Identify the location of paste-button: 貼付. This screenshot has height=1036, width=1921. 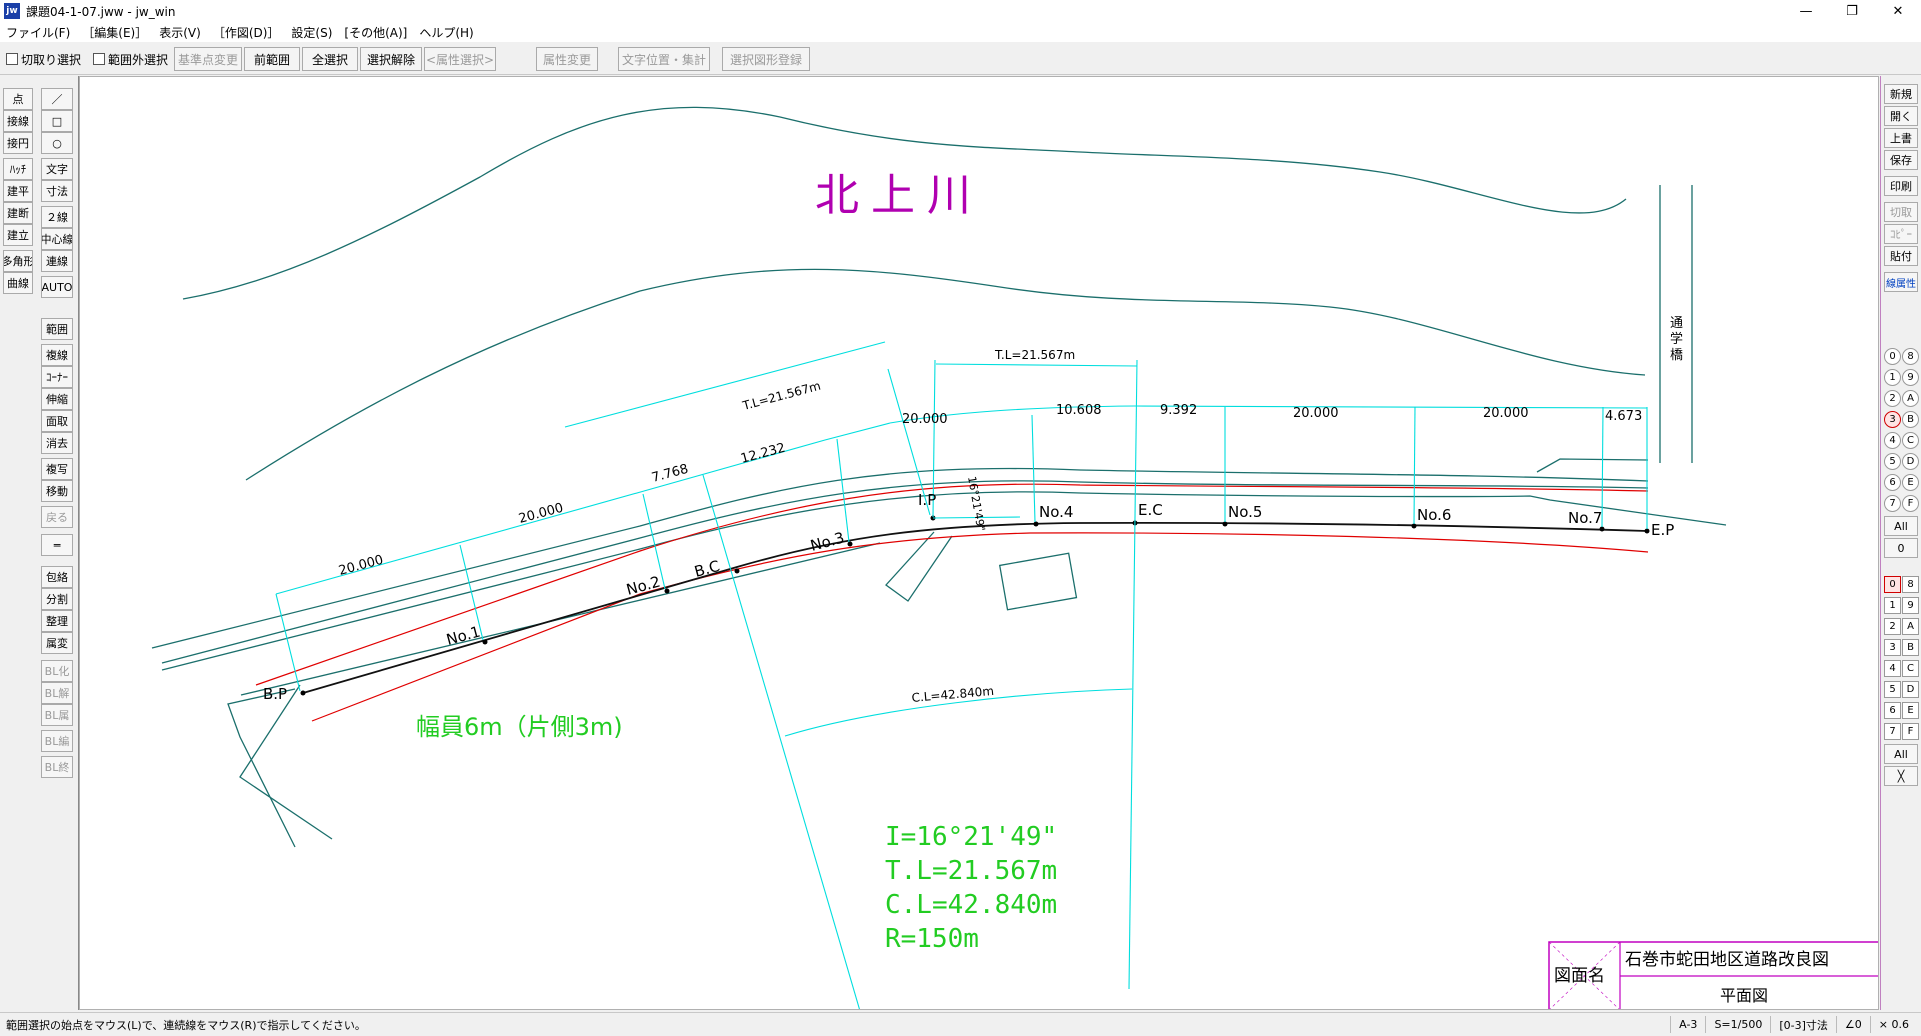
(1901, 256).